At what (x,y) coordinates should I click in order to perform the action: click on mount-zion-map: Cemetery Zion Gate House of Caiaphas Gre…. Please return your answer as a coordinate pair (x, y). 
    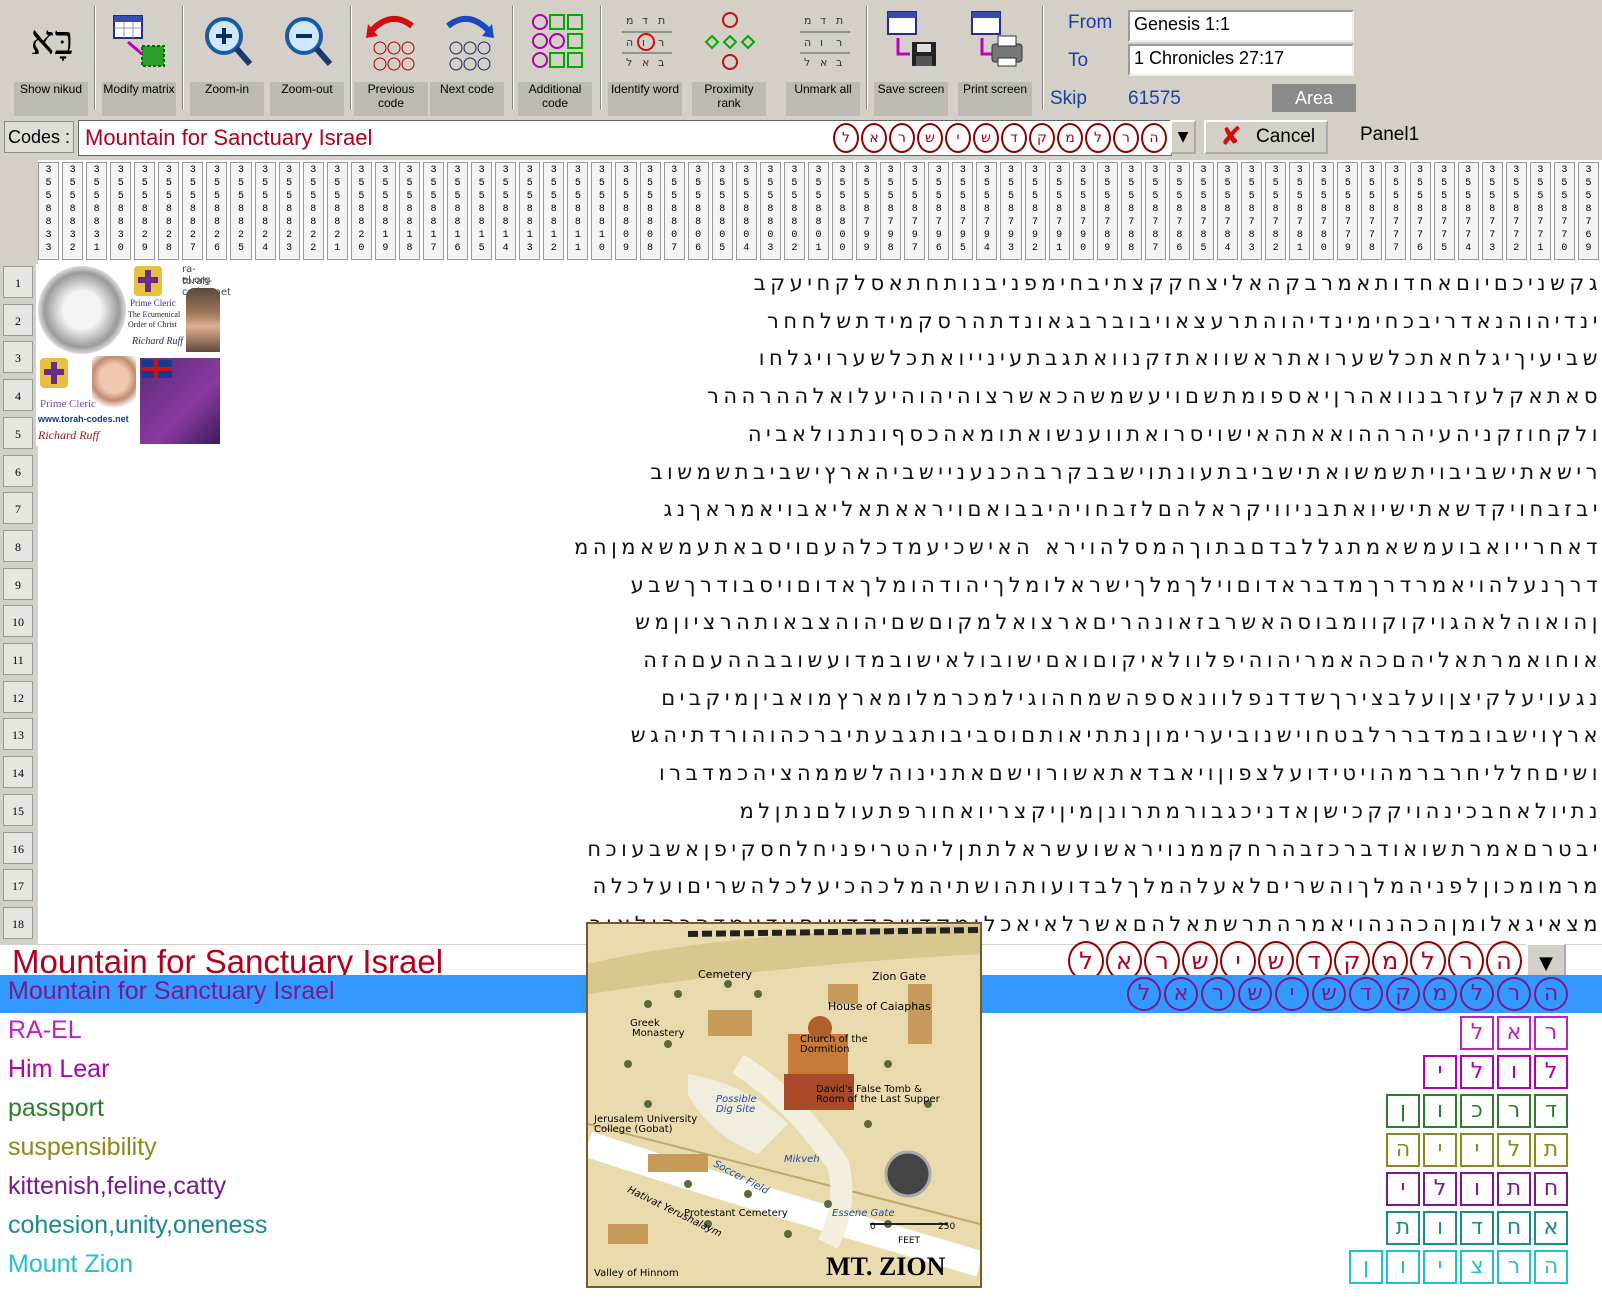
    Looking at the image, I should click on (784, 1105).